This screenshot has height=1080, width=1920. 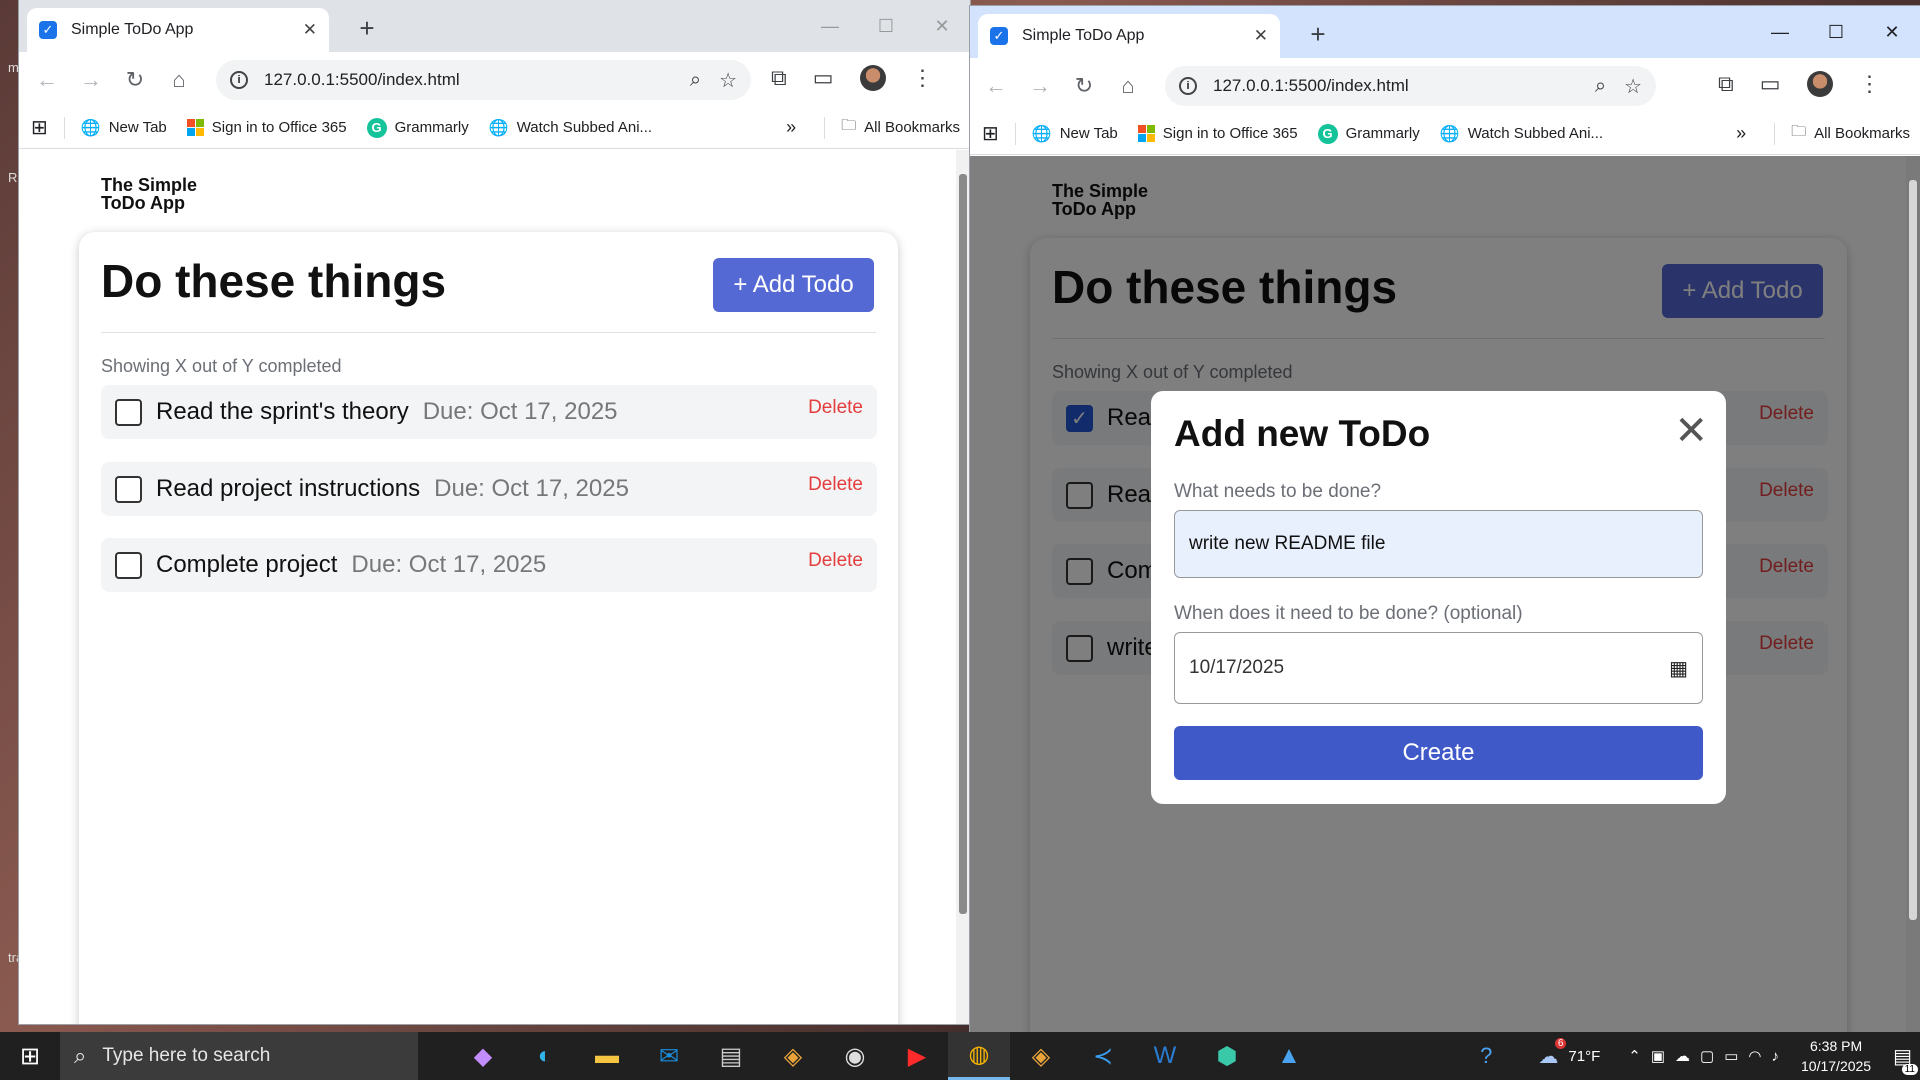 What do you see at coordinates (1754, 1056) in the screenshot?
I see `wifi-icon: ◠` at bounding box center [1754, 1056].